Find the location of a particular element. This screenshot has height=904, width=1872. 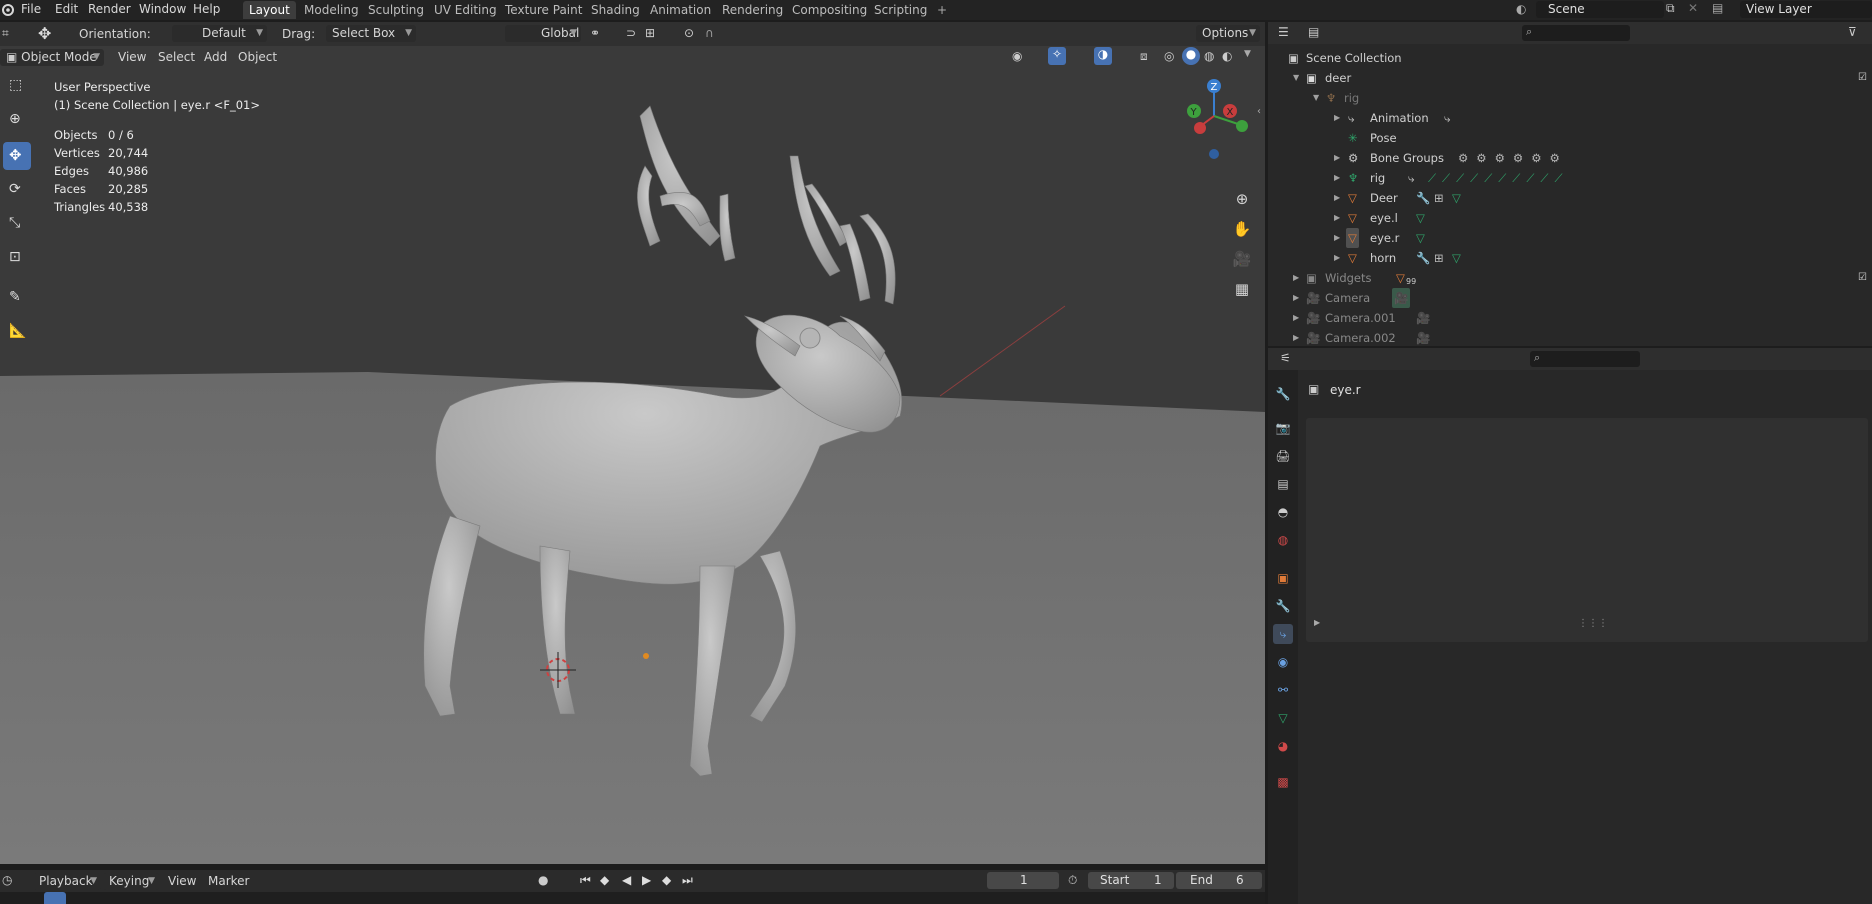

outliner-row-camera: ▶ 🎥 Camera 🎥 is located at coordinates (1570, 298).